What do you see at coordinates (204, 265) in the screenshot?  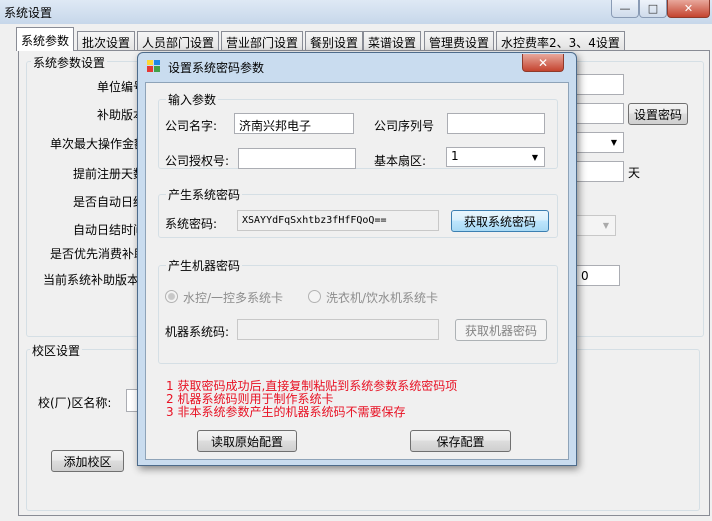 I see `machine-password-title: 产生机器密码` at bounding box center [204, 265].